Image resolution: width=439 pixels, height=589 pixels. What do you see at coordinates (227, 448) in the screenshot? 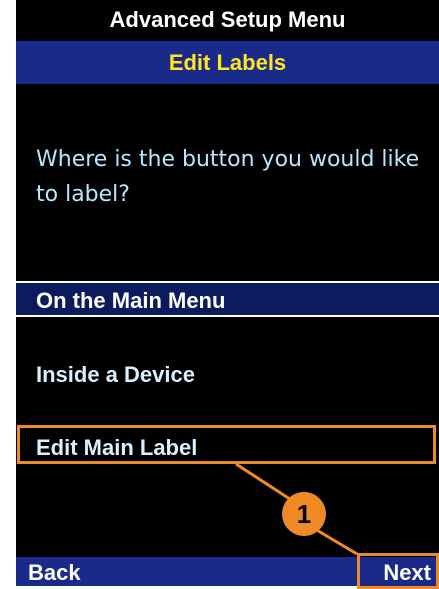
I see `menu-item-edit-main-label: Edit Main Label` at bounding box center [227, 448].